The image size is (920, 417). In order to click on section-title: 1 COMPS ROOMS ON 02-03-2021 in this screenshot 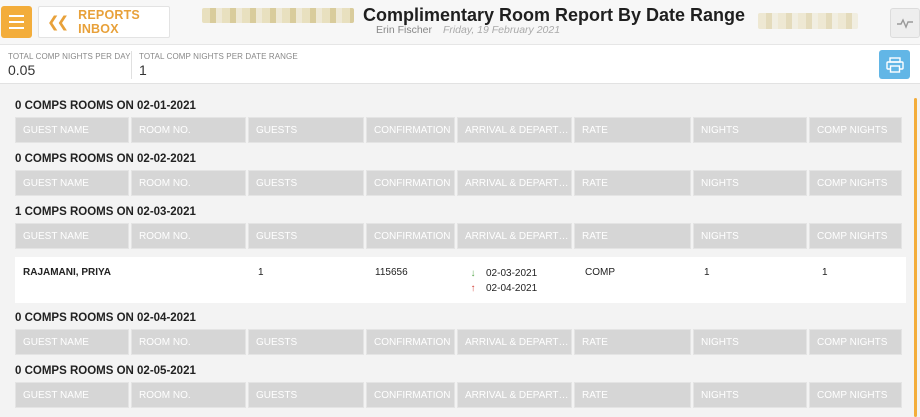, I will do `click(105, 212)`.